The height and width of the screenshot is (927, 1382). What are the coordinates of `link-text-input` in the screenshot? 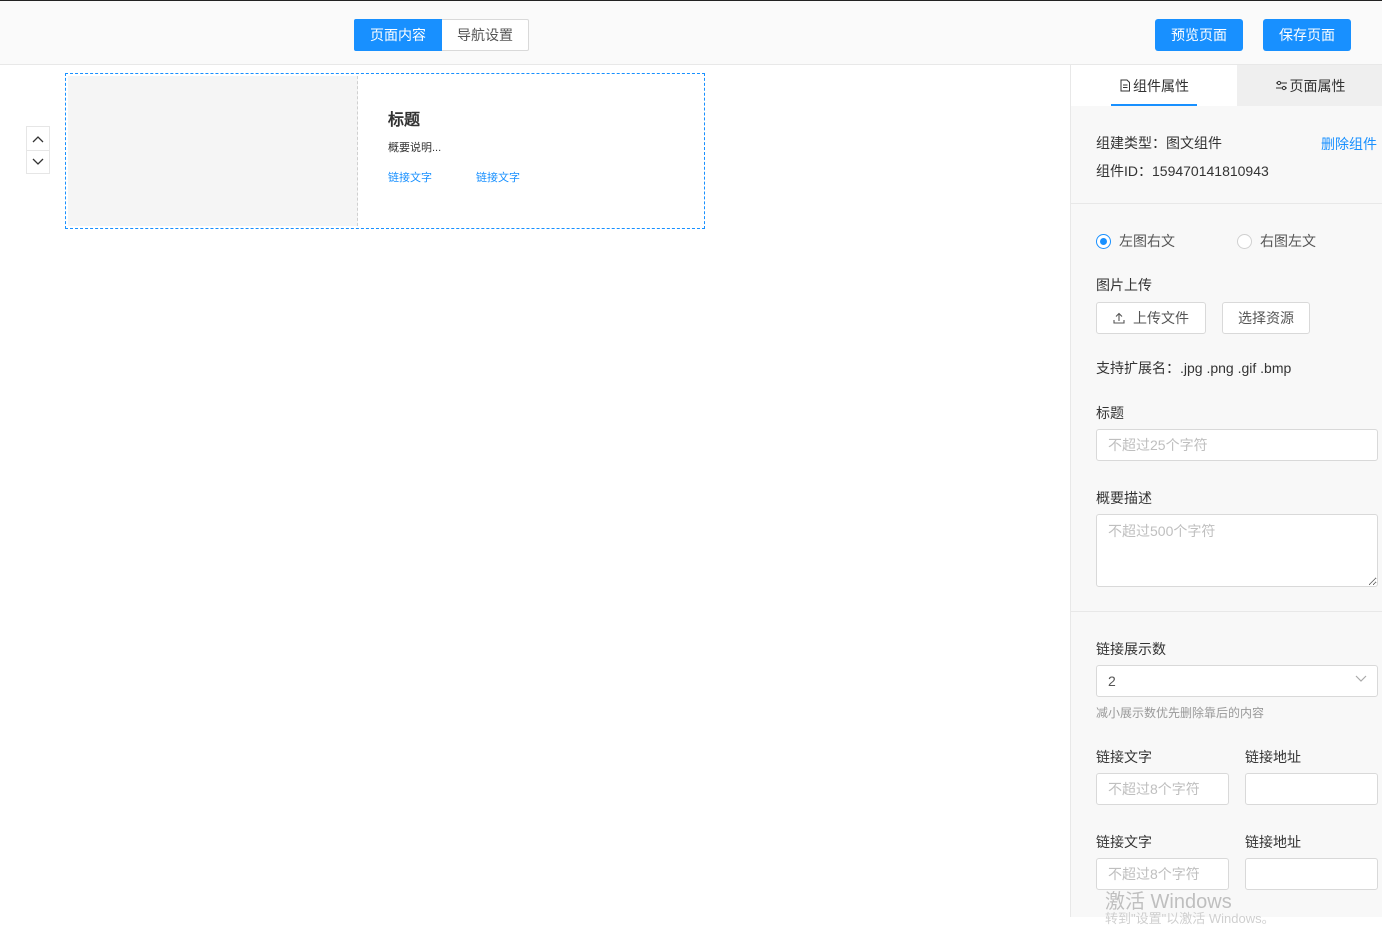 It's located at (1162, 789).